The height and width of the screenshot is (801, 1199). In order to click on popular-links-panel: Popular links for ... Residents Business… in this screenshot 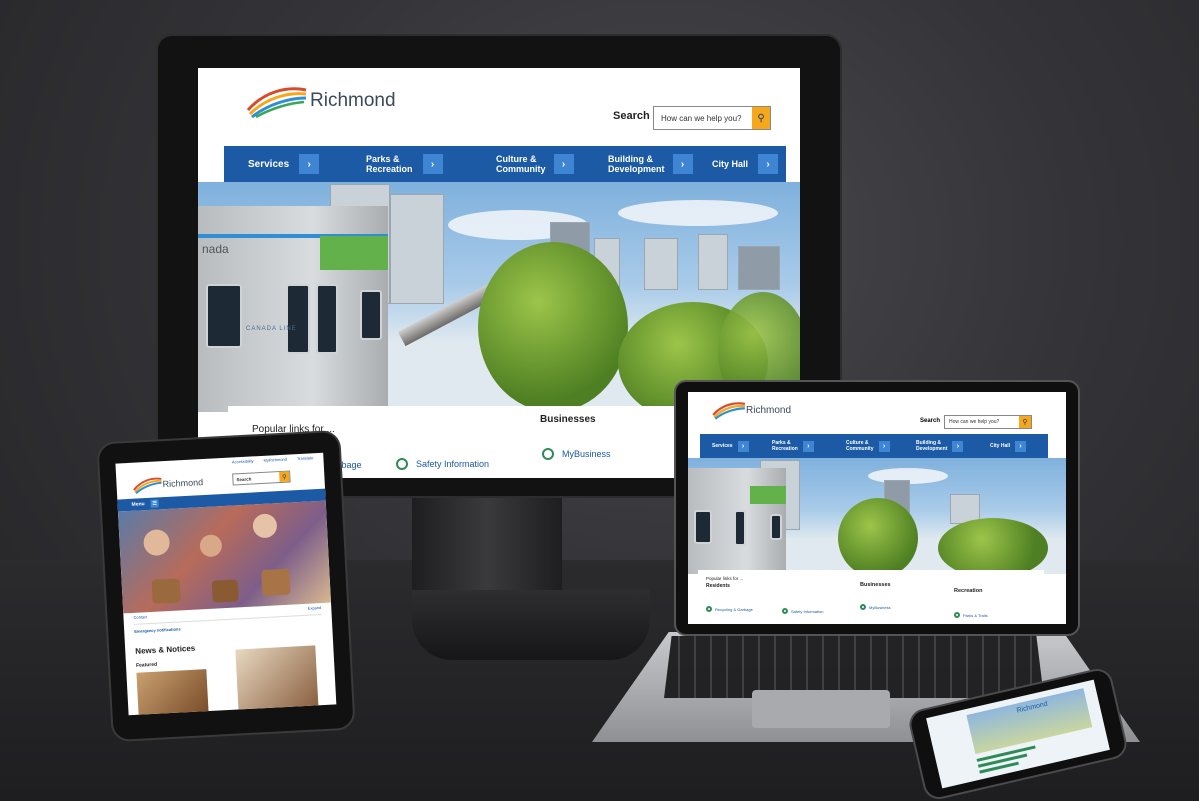, I will do `click(871, 597)`.